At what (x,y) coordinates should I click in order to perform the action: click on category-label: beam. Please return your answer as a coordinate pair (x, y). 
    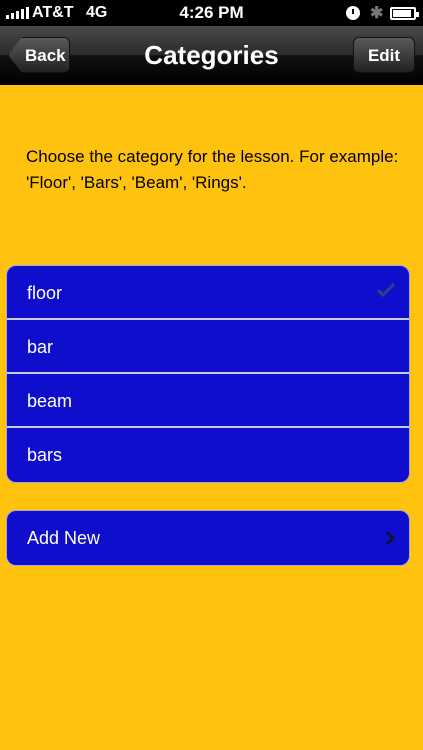
    Looking at the image, I should click on (50, 401).